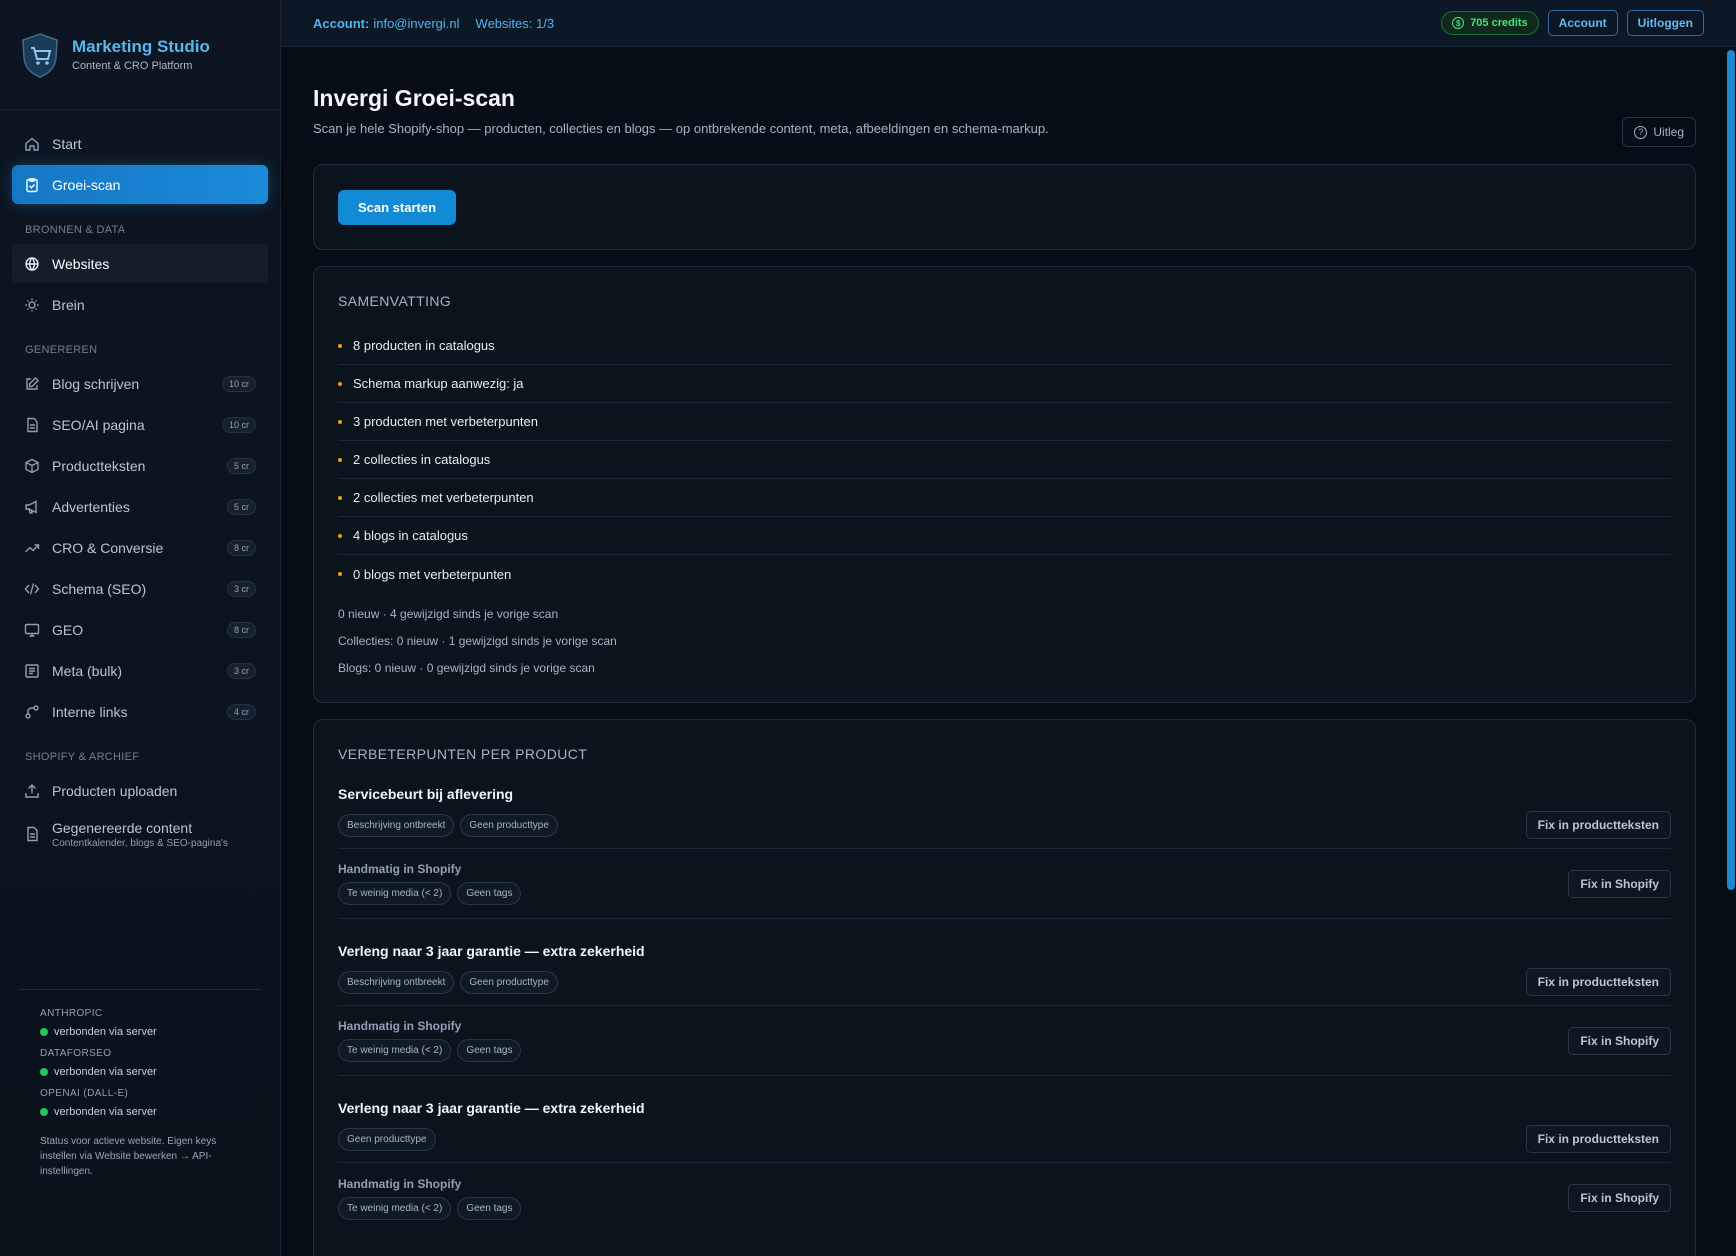 This screenshot has width=1736, height=1256. What do you see at coordinates (82, 757) in the screenshot?
I see `nav-section-title: SHOPIFY & ARCHIEF` at bounding box center [82, 757].